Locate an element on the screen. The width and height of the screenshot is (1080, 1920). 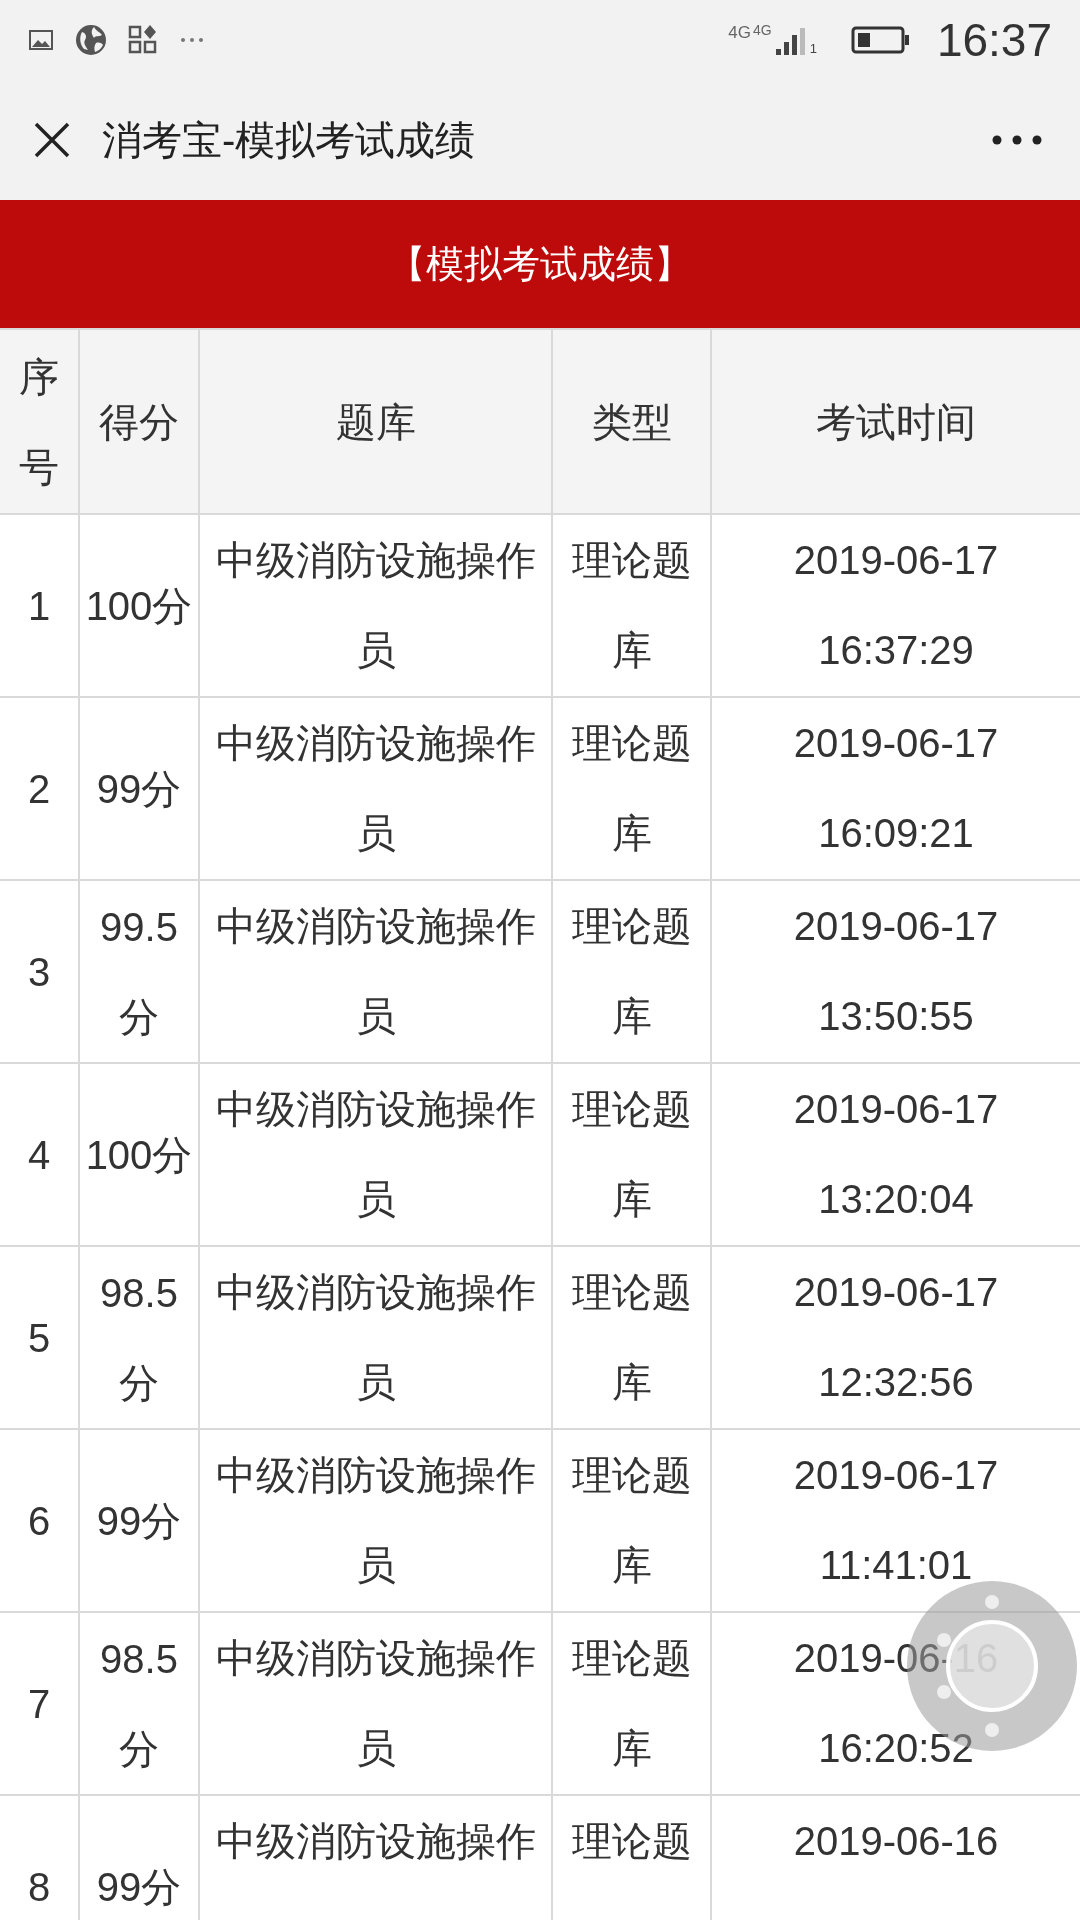
sim-label: 1 is located at coordinates (813, 48).